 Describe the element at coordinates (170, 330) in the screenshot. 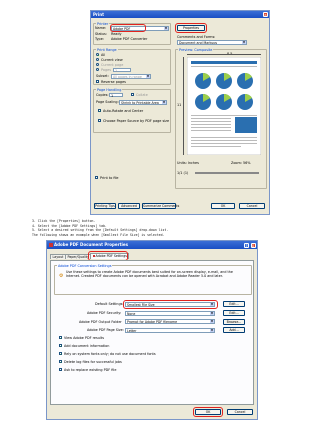

I see `page-size-select: Letter ▼` at that location.